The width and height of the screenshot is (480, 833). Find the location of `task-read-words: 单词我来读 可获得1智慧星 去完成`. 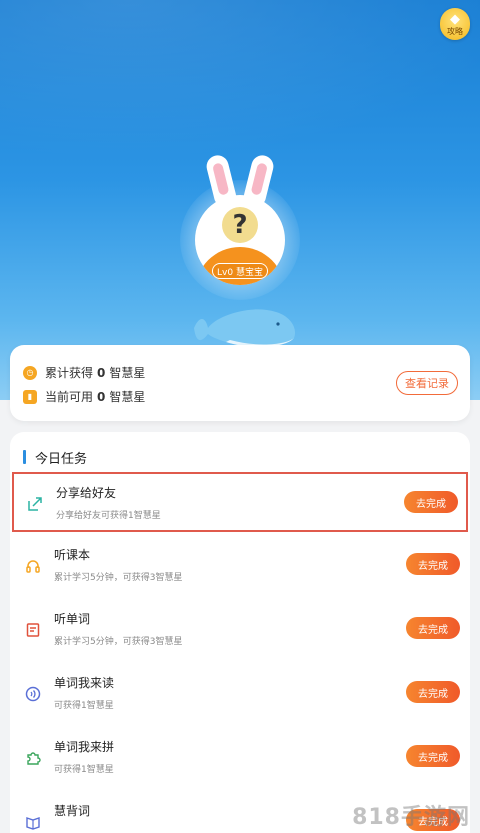

task-read-words: 单词我来读 可获得1智慧星 去完成 is located at coordinates (240, 694).